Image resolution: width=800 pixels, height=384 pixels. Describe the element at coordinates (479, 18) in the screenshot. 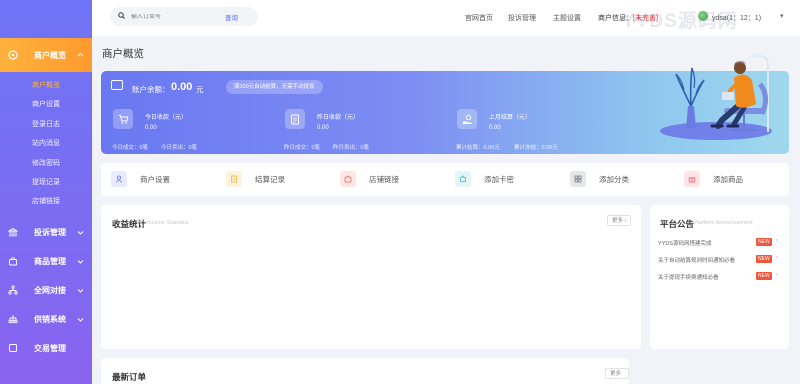

I see `nav-official-home: 官网首页` at that location.